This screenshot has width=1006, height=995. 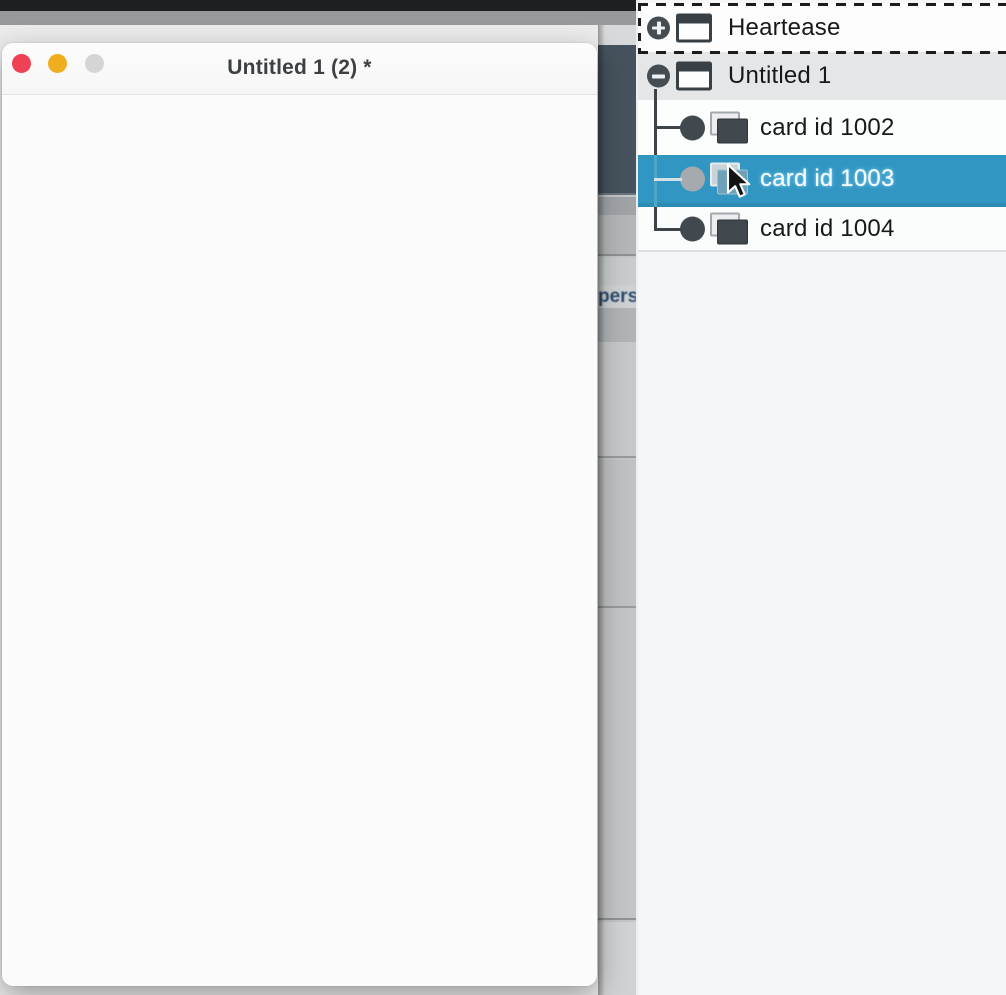 I want to click on arrow-cursor-icon, so click(x=738, y=180).